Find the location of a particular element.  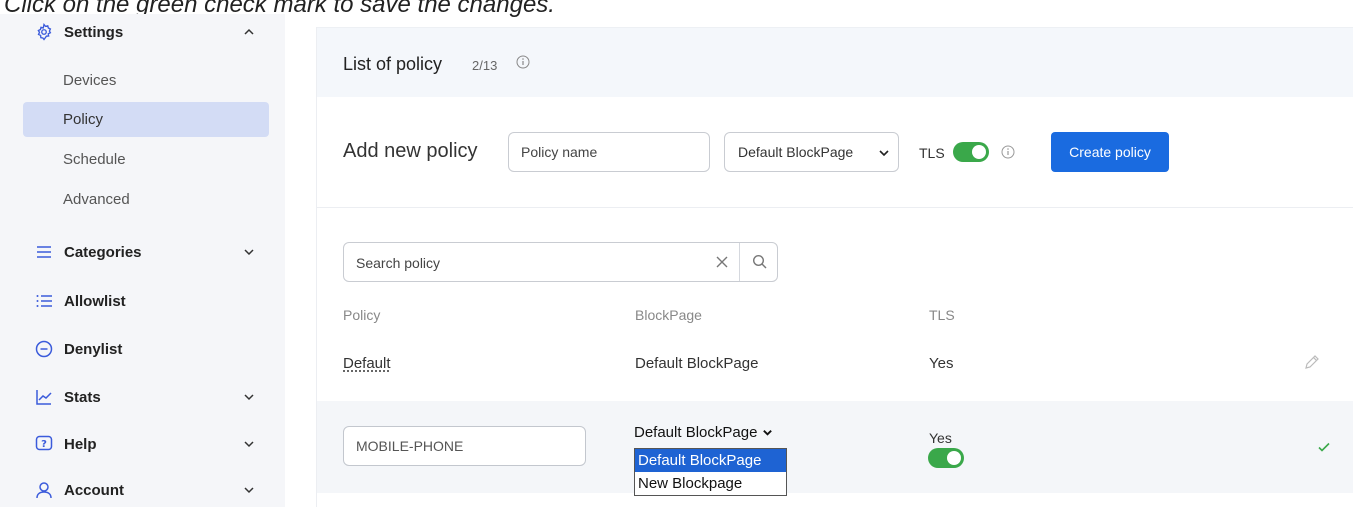

sidebar-item-stats: Stats is located at coordinates (145, 397).